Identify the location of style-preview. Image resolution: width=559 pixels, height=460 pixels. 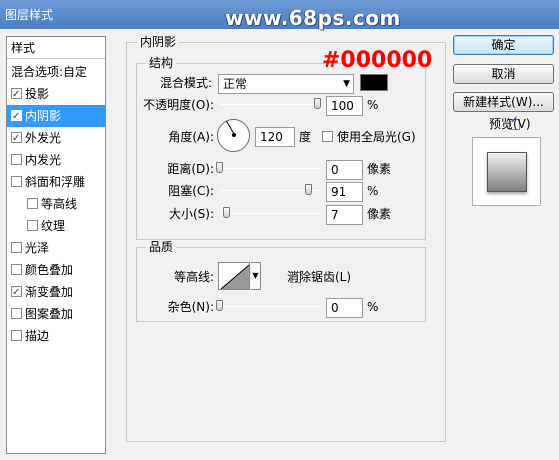
(506, 171).